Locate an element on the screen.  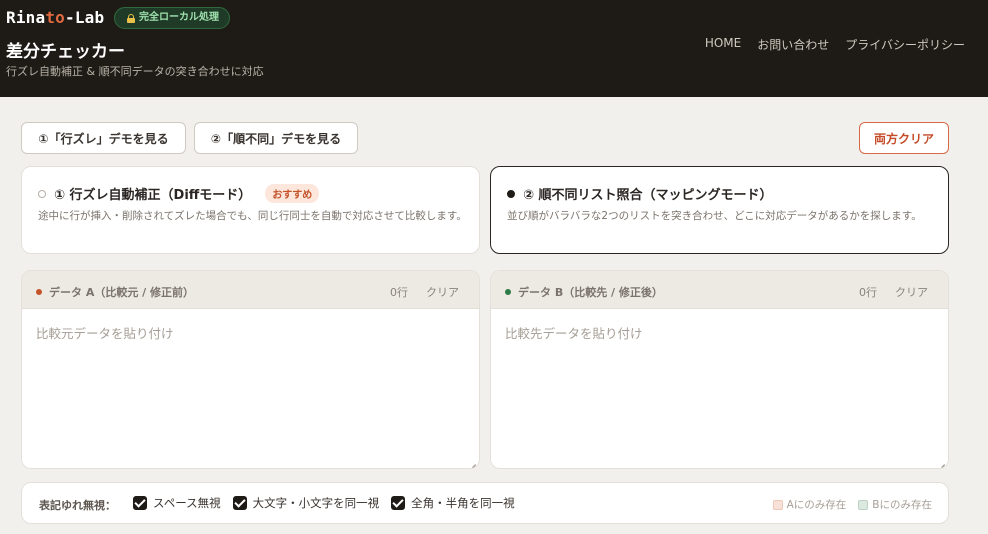
data-b-dot-icon is located at coordinates (508, 292).